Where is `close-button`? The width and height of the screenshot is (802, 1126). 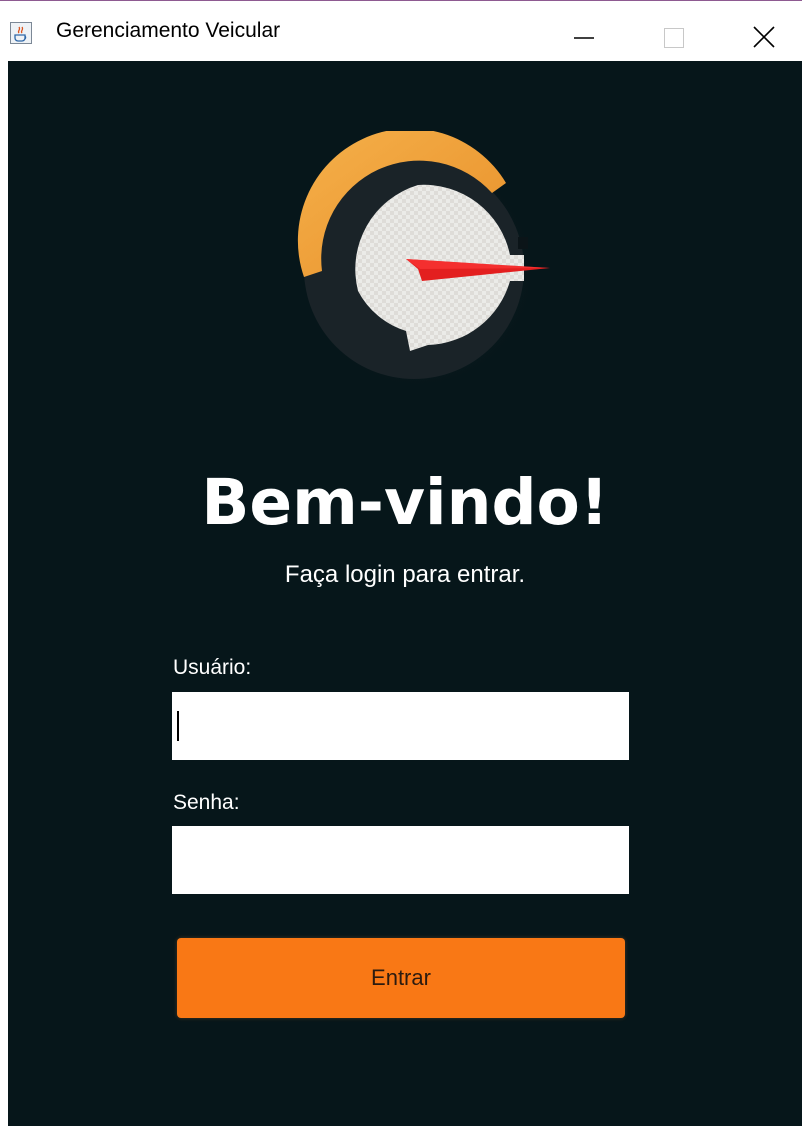
close-button is located at coordinates (764, 31).